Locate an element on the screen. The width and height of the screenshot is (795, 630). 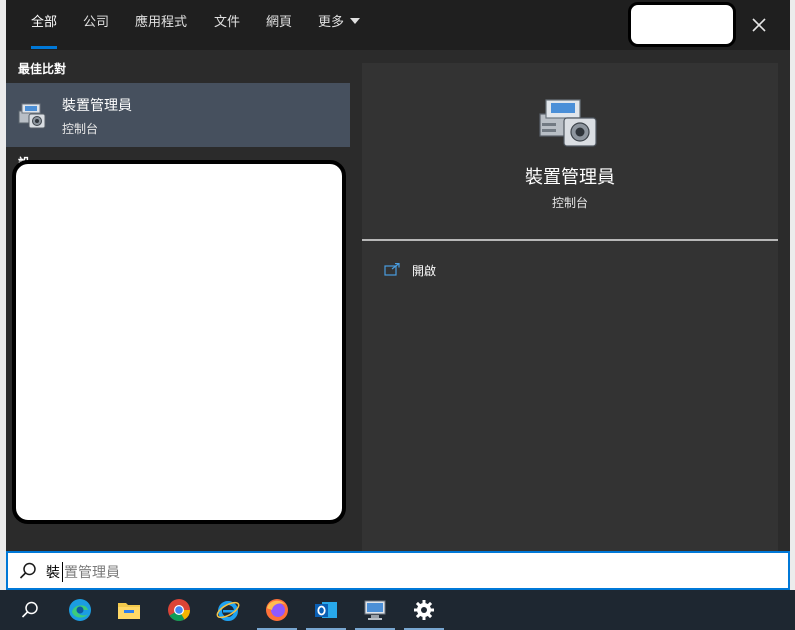
open-icon is located at coordinates (392, 269).